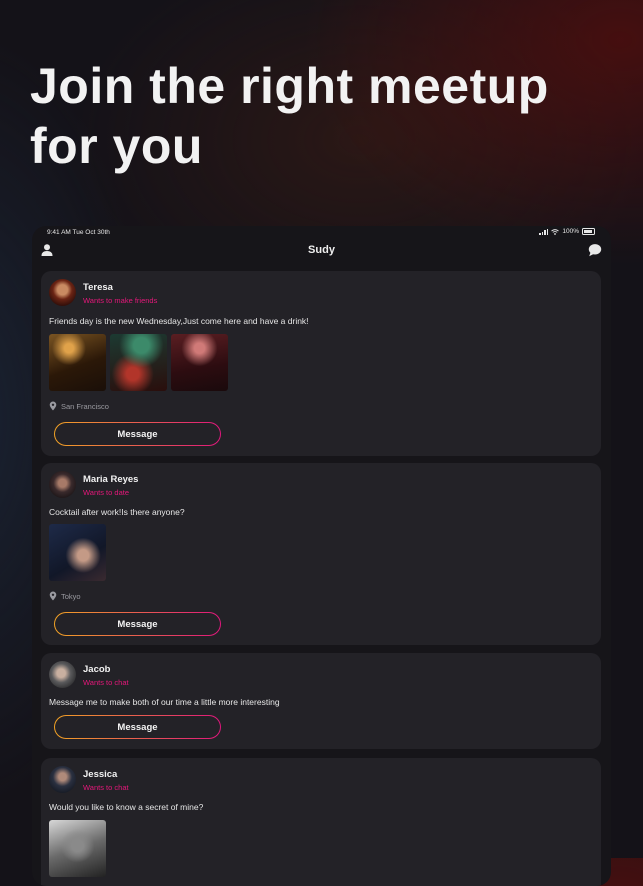  I want to click on post-text: Cocktail after work!Is there anyone?, so click(117, 512).